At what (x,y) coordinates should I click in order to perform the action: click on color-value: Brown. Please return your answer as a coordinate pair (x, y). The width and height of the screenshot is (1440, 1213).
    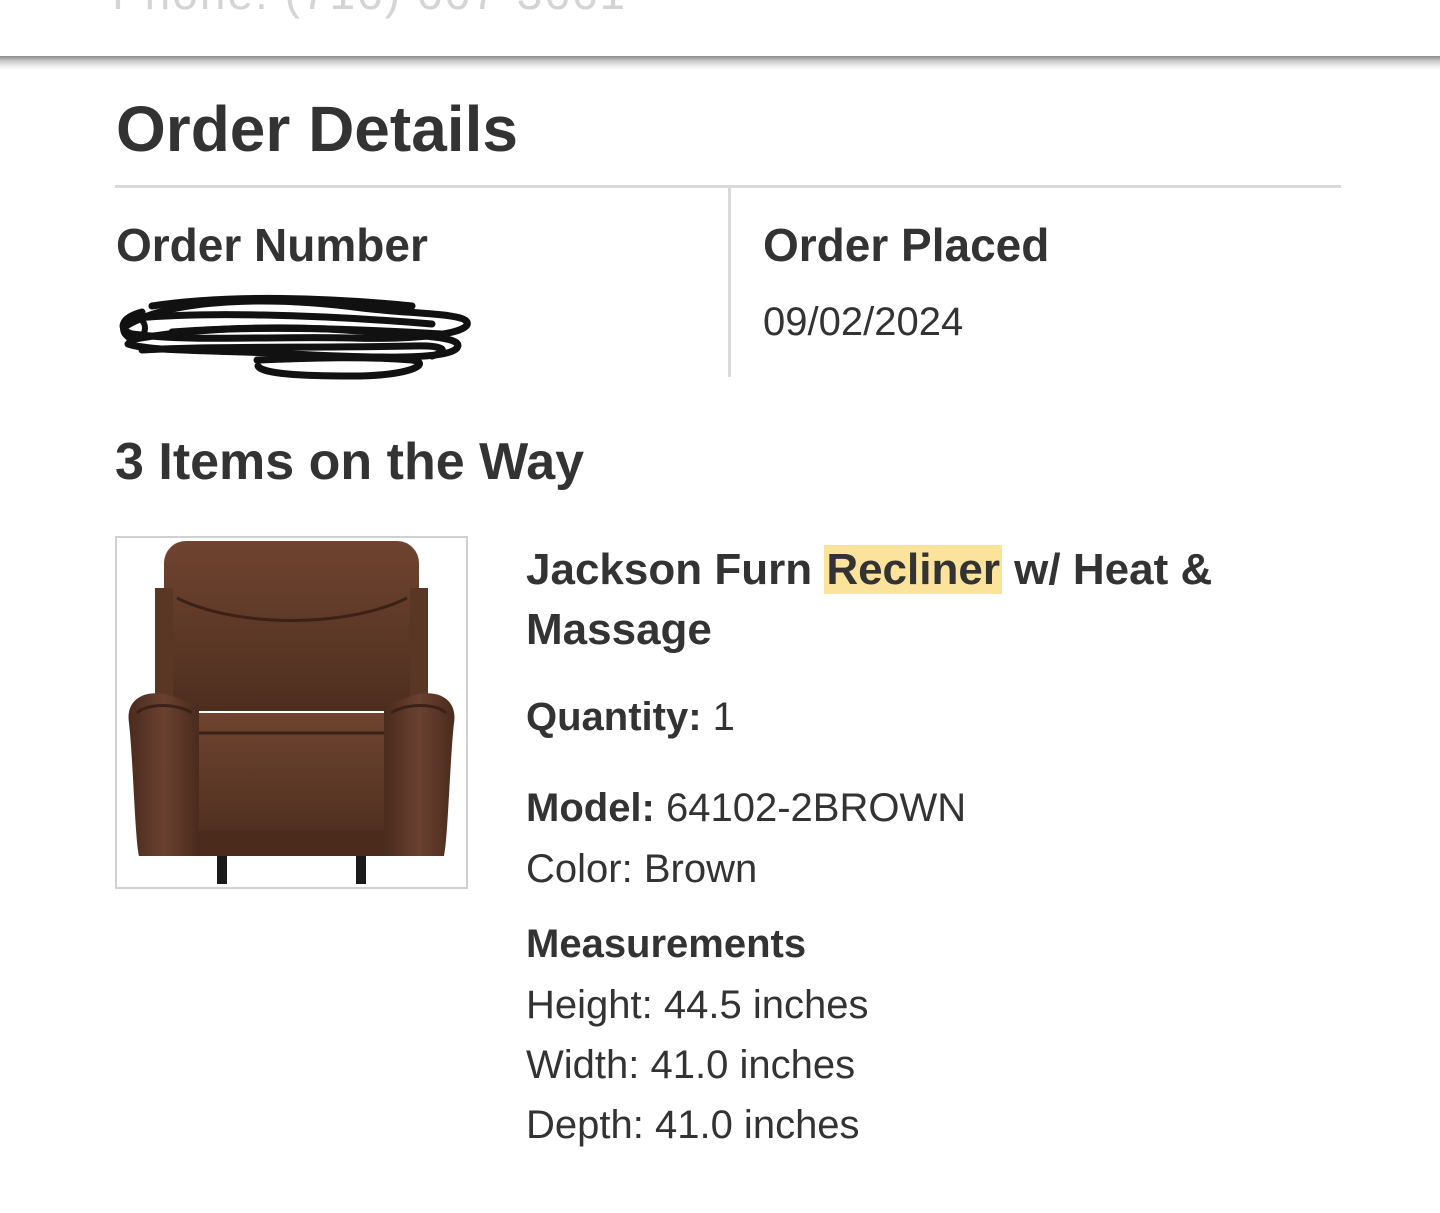
    Looking at the image, I should click on (700, 869).